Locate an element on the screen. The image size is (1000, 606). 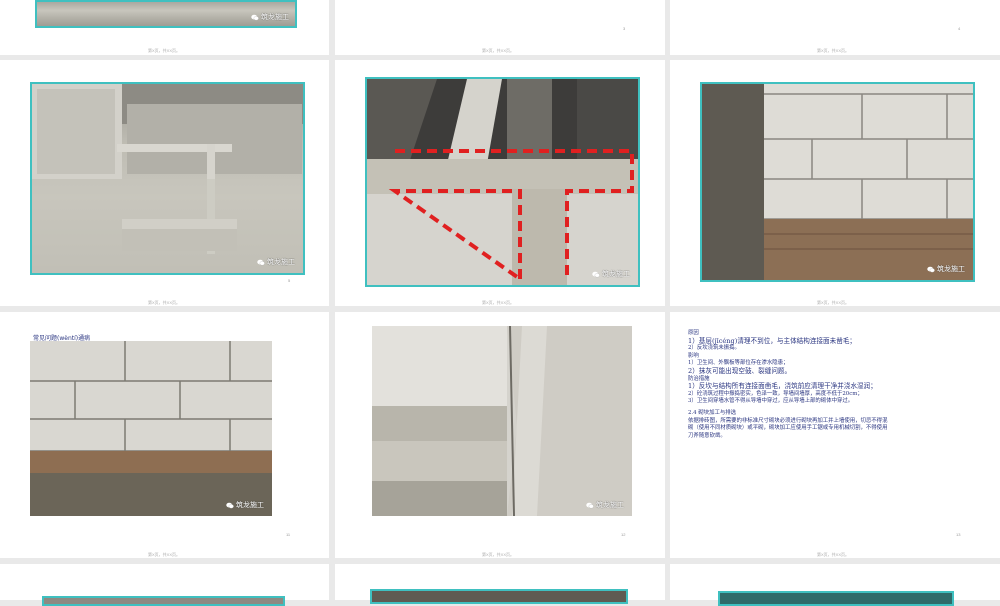
slide-page: 常见问题(wèntí)通病 筑龙施工 11 第X页，共XX页。 is located at coordinates (164, 435).